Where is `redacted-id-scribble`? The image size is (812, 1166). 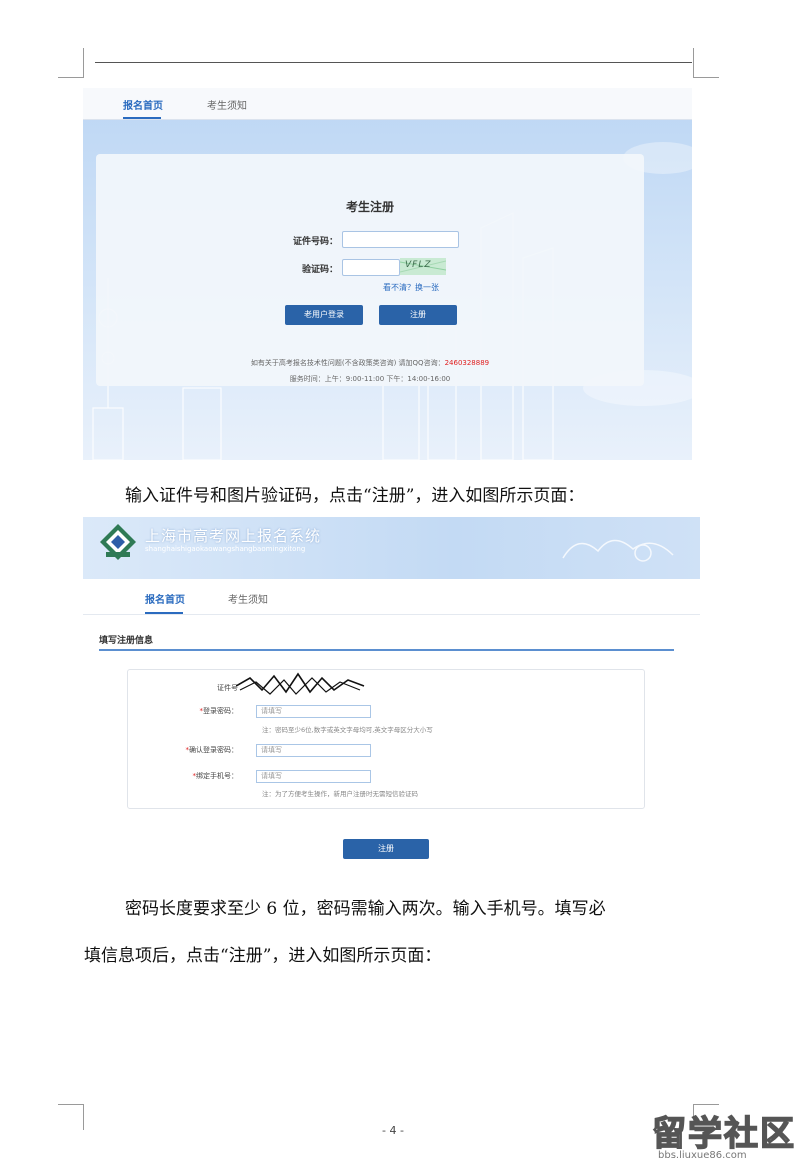
redacted-id-scribble is located at coordinates (300, 683).